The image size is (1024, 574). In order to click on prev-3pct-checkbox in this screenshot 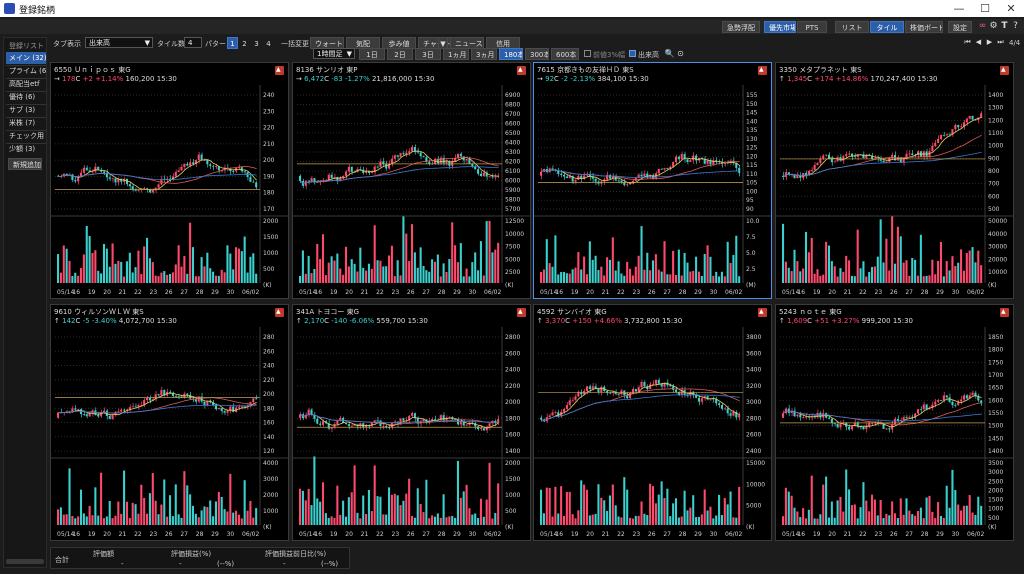, I will do `click(587, 53)`.